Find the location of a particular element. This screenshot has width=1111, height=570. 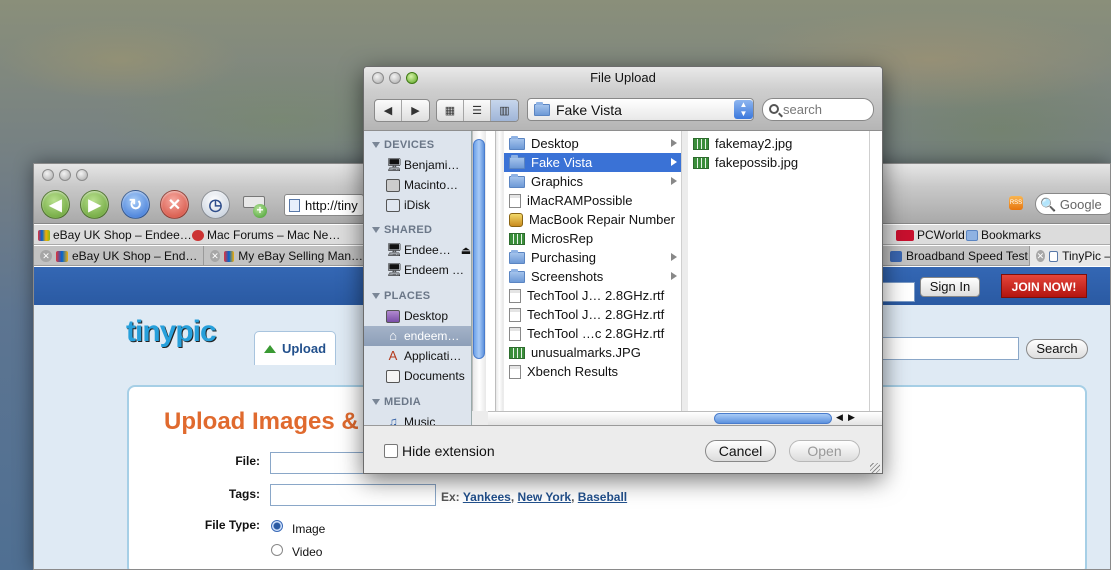

file-list-item: TechTool …c 2.8GHz.rtf is located at coordinates (592, 333).